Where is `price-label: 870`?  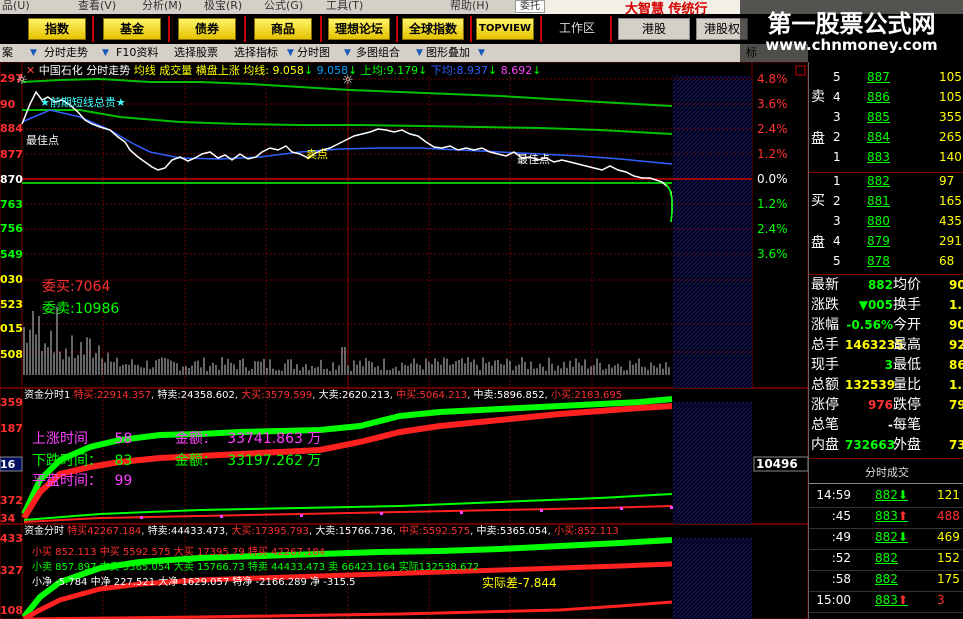 price-label: 870 is located at coordinates (11, 179).